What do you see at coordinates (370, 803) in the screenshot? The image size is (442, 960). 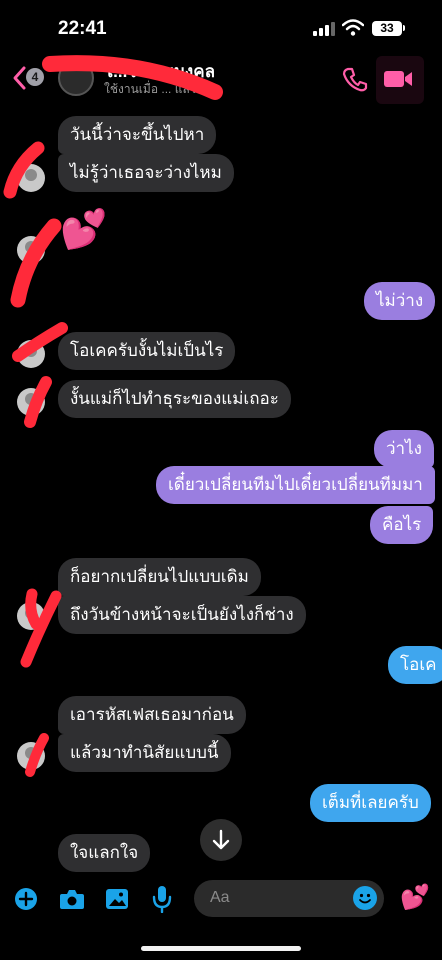 I see `message-outgoing: เต็มที่เลยครับ` at bounding box center [370, 803].